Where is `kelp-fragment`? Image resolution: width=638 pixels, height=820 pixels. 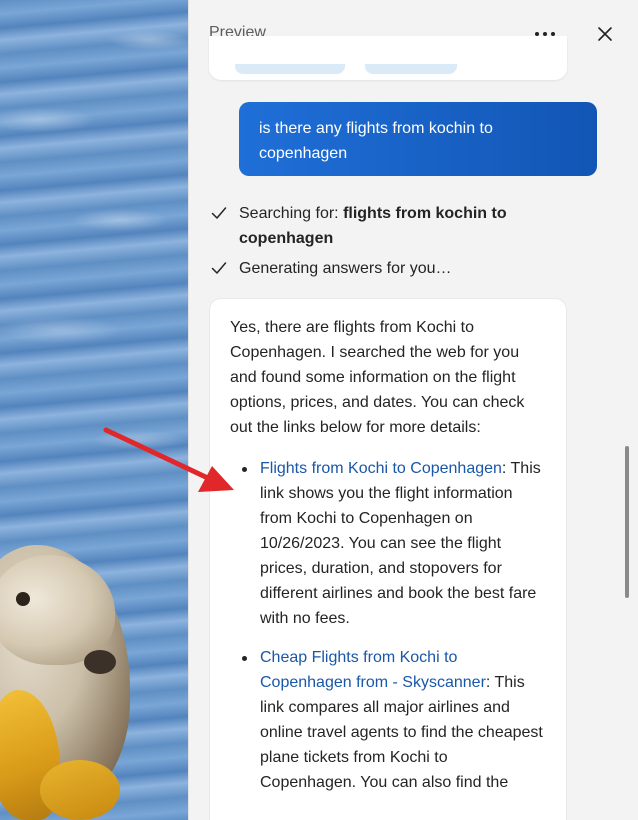
kelp-fragment is located at coordinates (80, 790).